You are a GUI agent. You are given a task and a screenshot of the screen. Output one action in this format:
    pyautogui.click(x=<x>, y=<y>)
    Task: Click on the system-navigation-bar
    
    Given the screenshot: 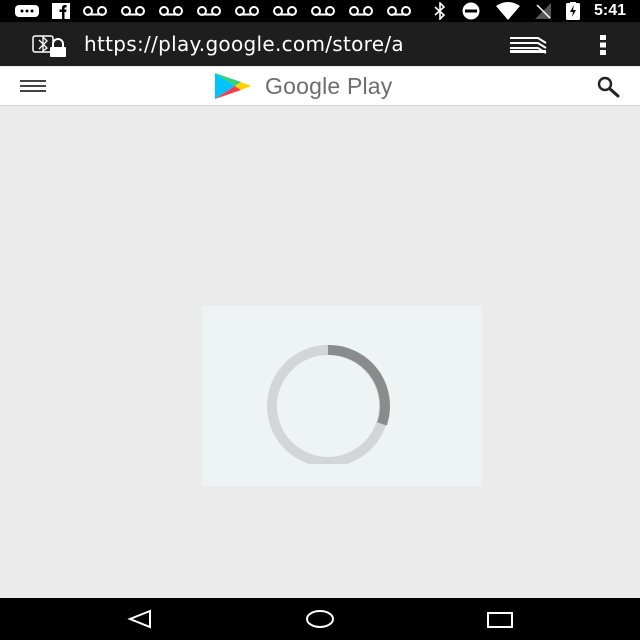 What is the action you would take?
    pyautogui.click(x=320, y=619)
    